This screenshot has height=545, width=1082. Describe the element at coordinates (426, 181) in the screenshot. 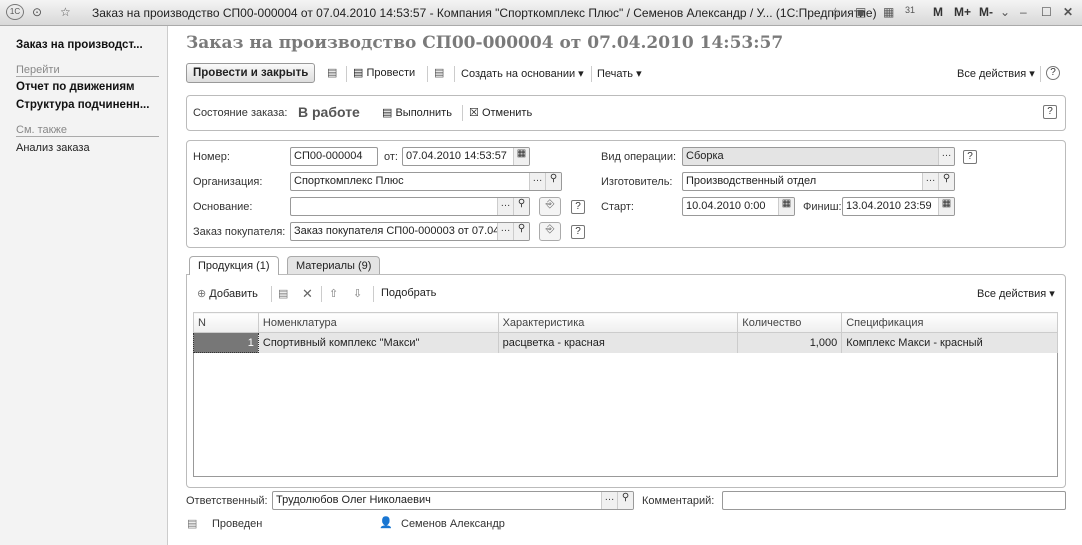

I see `organization-field: Спорткомплекс Плюс … ⚲` at that location.